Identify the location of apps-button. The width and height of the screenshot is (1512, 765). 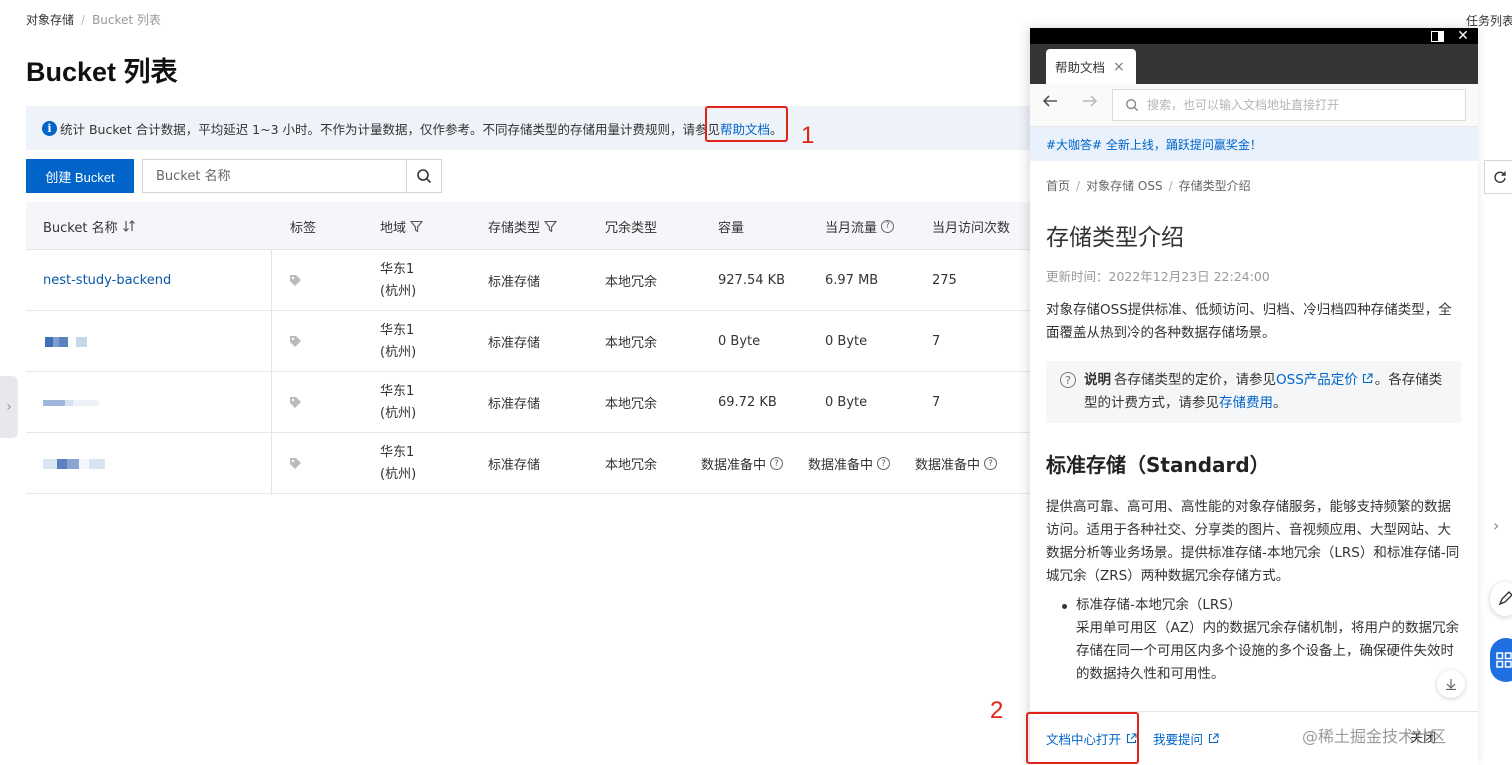
(1501, 660).